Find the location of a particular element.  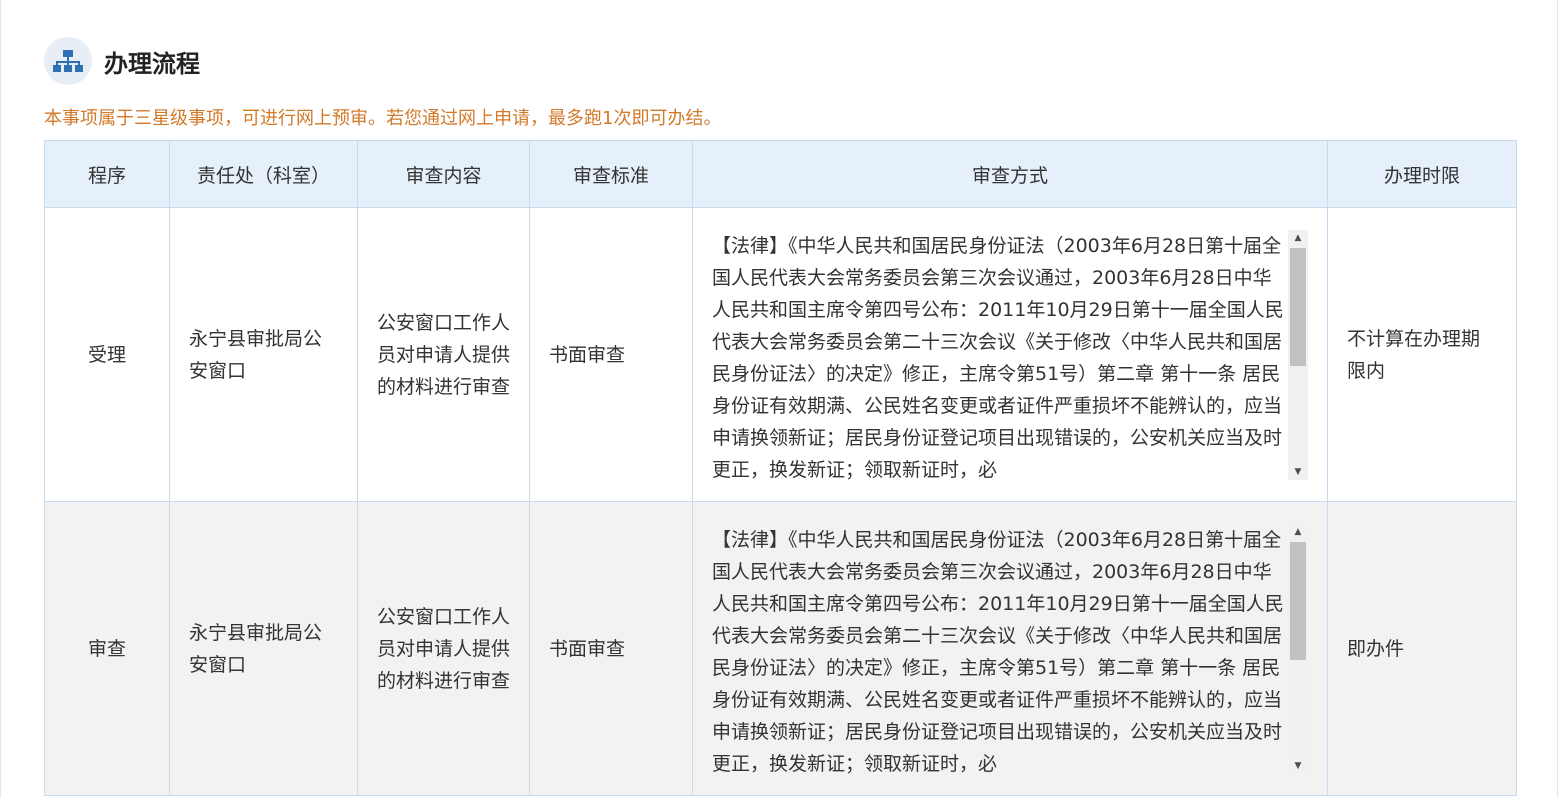

header-dept: 责任处（科室） is located at coordinates (263, 174).